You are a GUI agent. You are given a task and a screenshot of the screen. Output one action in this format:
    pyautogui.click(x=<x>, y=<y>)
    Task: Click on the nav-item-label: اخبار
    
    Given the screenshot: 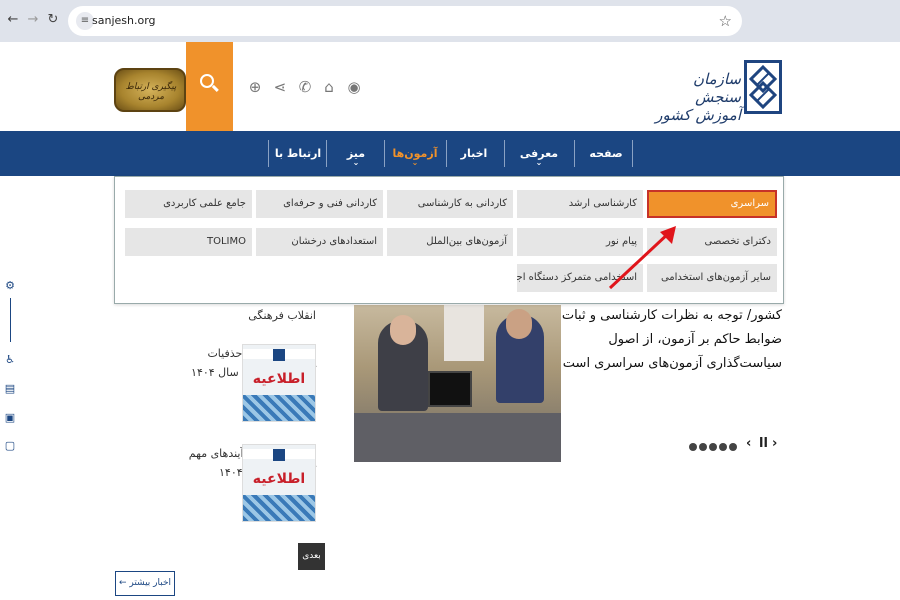 What is the action you would take?
    pyautogui.click(x=474, y=153)
    